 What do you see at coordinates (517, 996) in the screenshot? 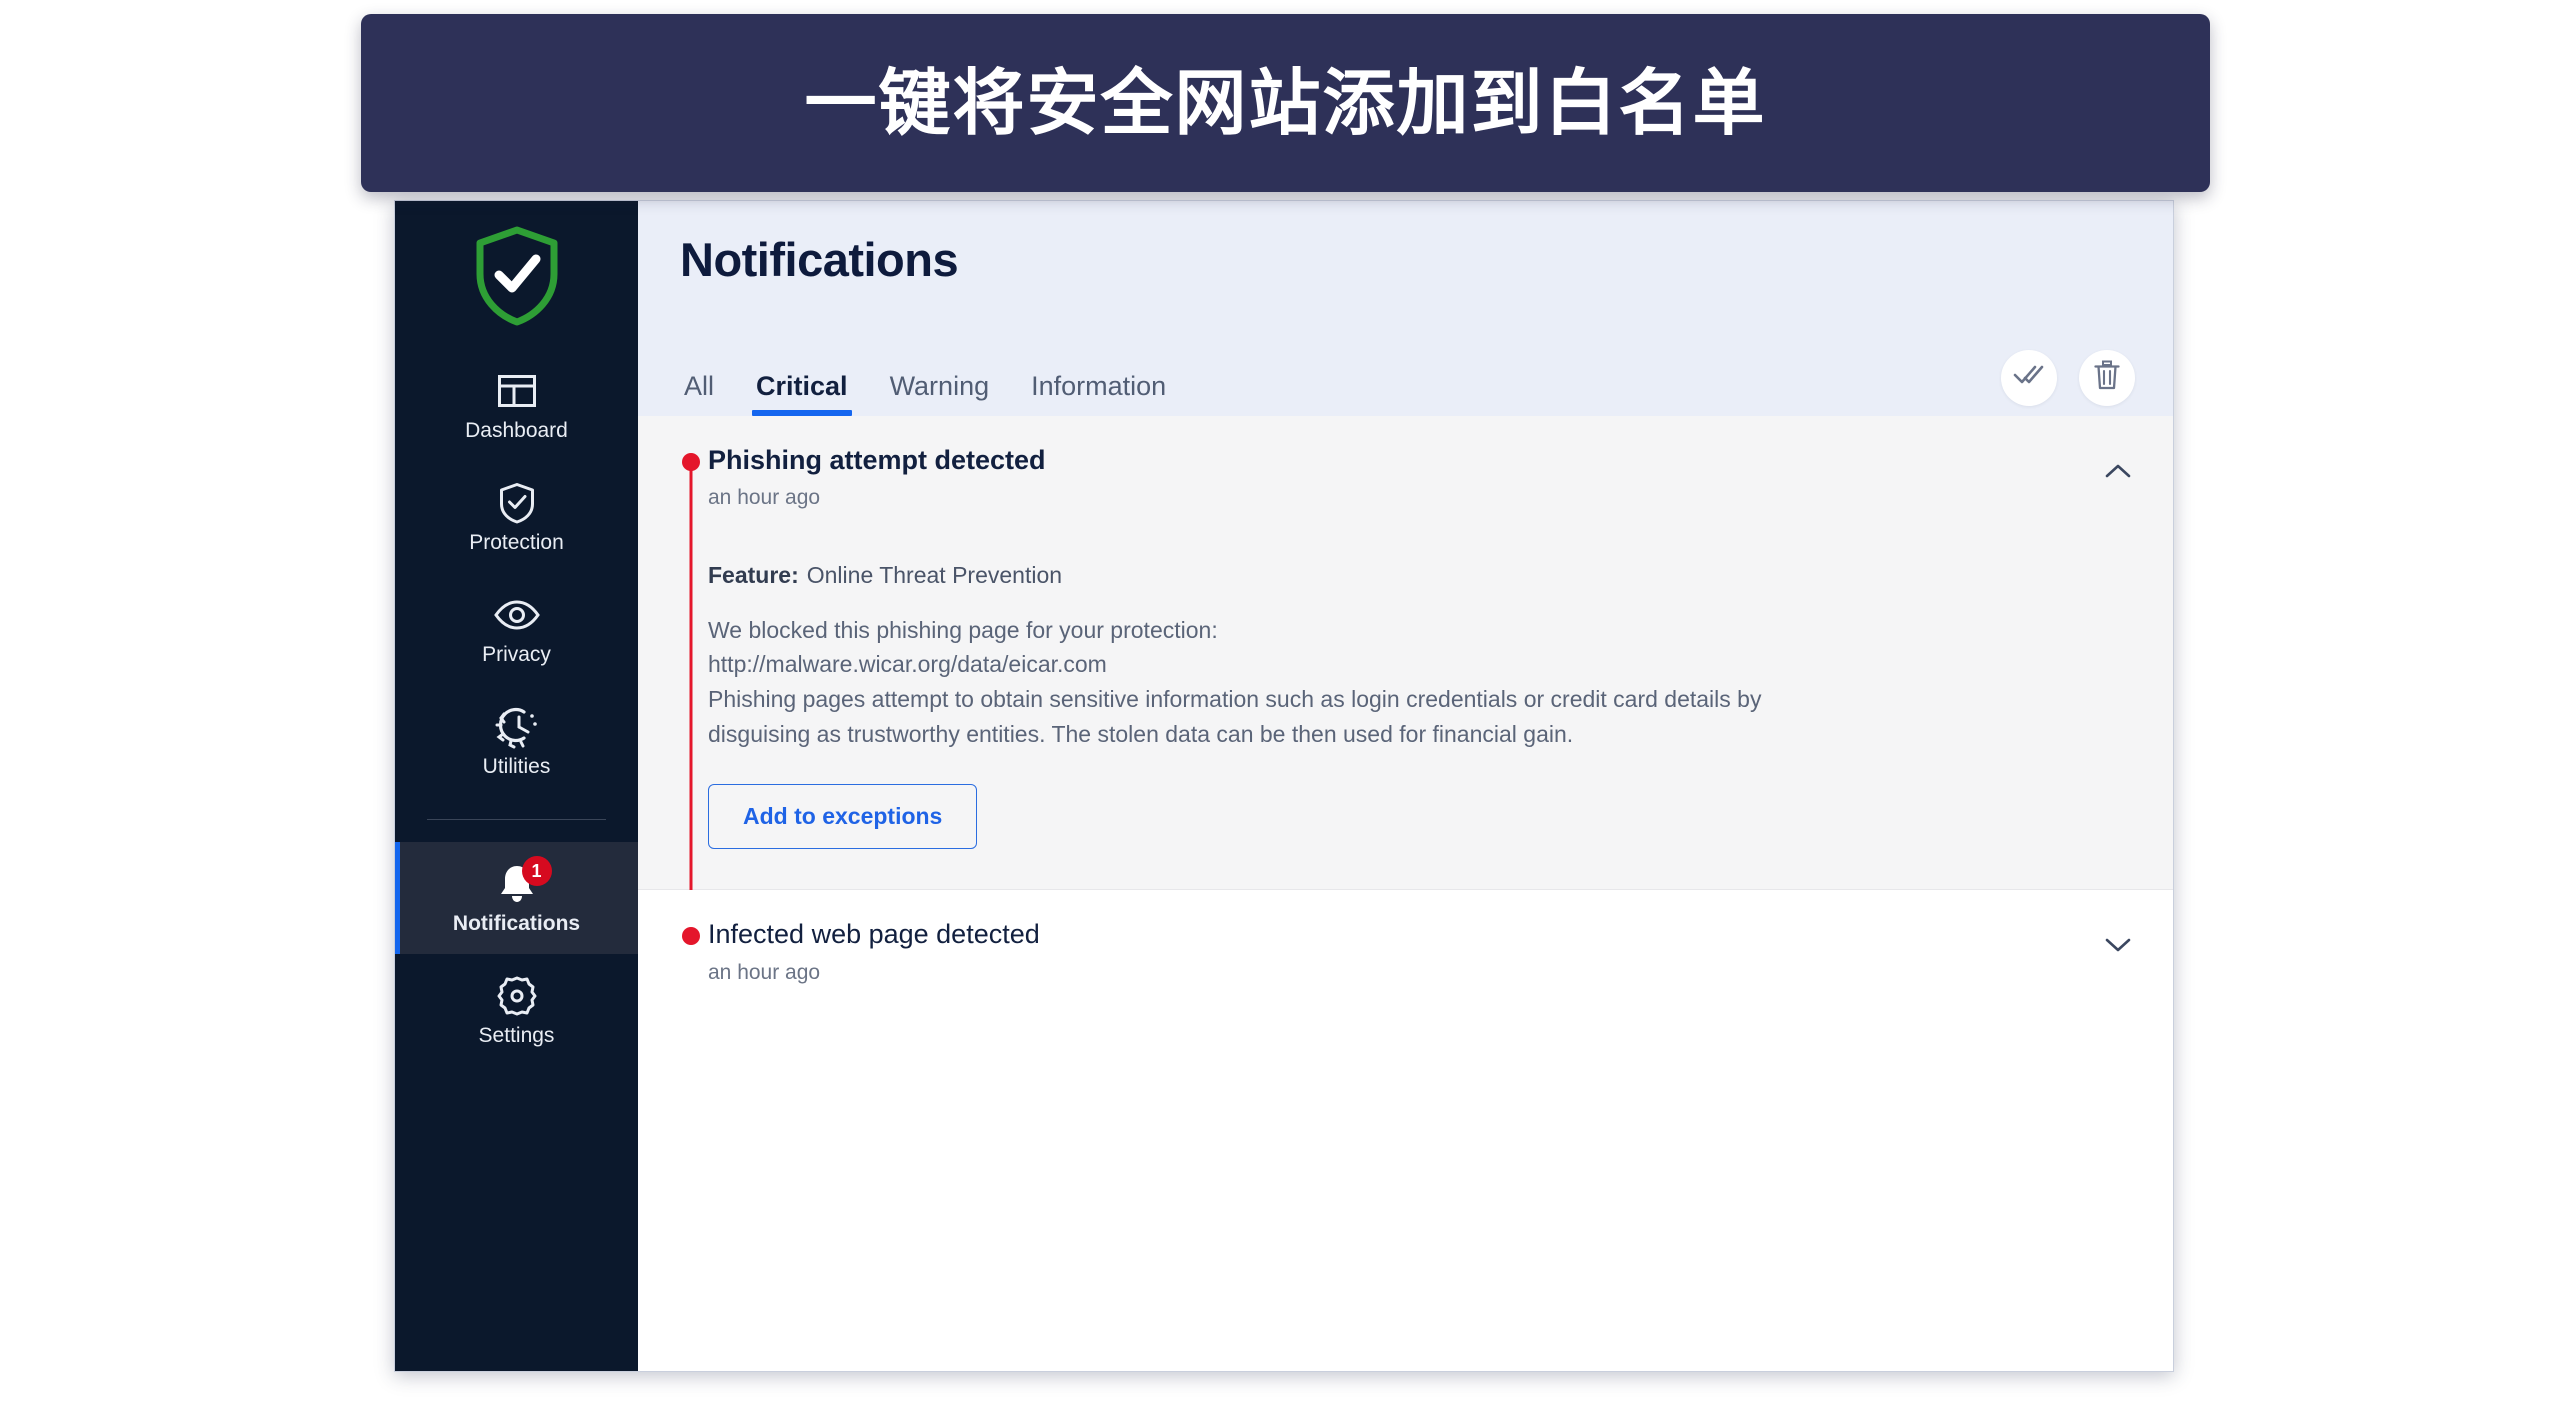
I see `gear-icon` at bounding box center [517, 996].